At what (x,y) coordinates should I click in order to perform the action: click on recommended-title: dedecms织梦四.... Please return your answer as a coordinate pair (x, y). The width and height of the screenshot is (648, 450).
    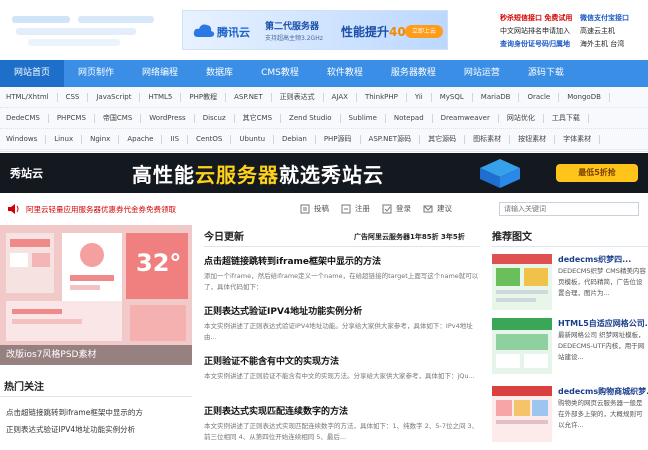
    Looking at the image, I should click on (594, 259).